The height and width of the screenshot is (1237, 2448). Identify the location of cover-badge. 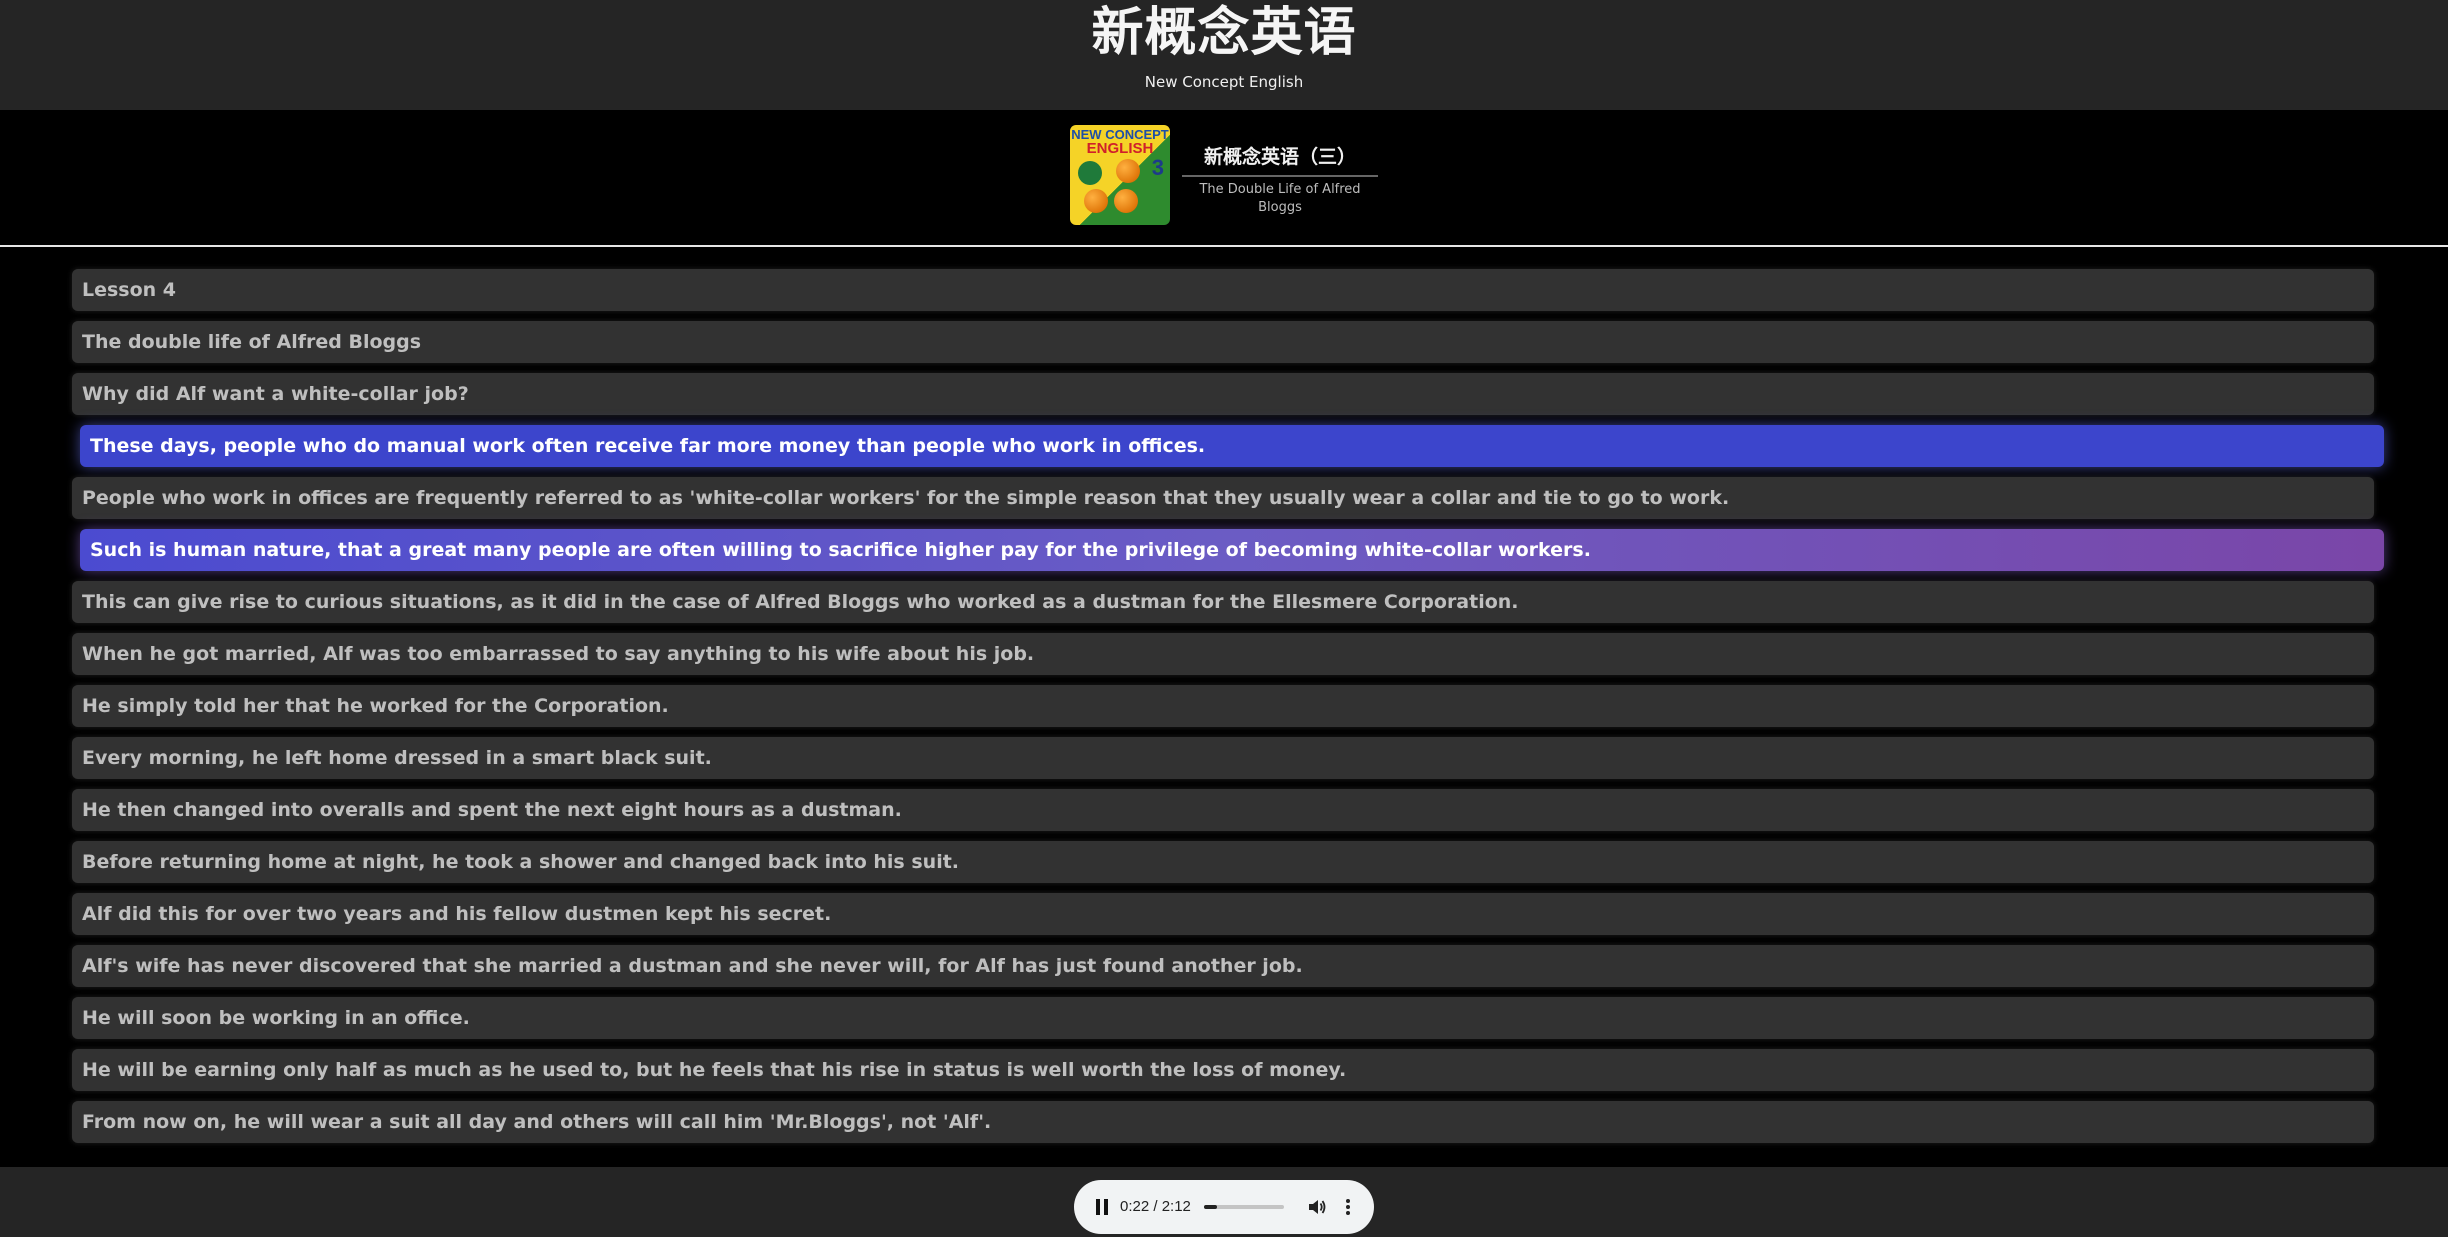
(1090, 173).